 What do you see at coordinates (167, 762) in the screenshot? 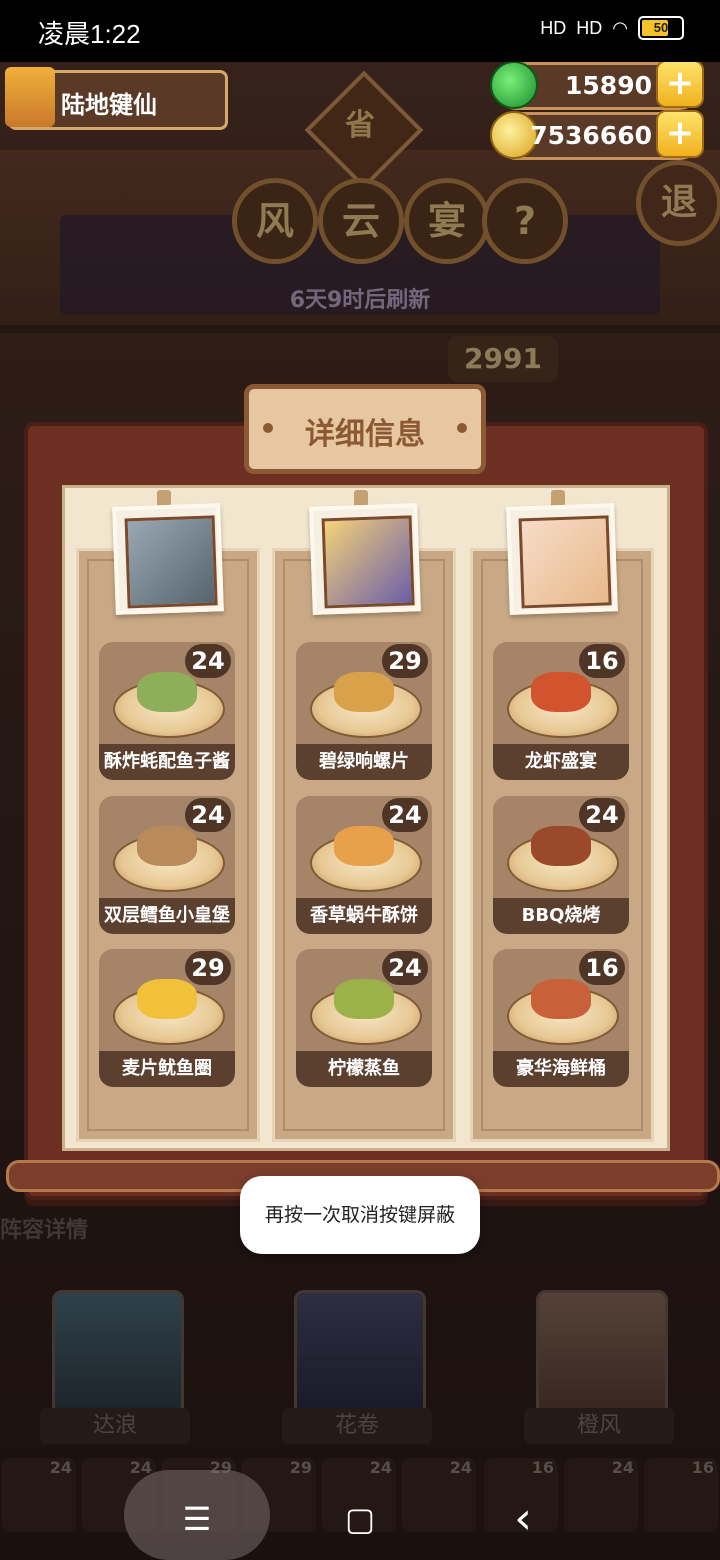
I see `dish-name: 酥炸蚝配鱼子酱` at bounding box center [167, 762].